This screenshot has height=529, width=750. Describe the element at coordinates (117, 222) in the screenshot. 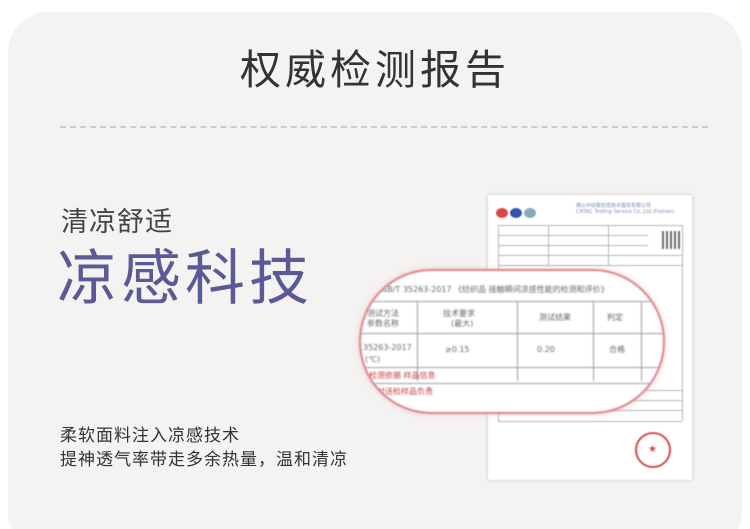

I see `subtitle: 清凉舒适` at that location.